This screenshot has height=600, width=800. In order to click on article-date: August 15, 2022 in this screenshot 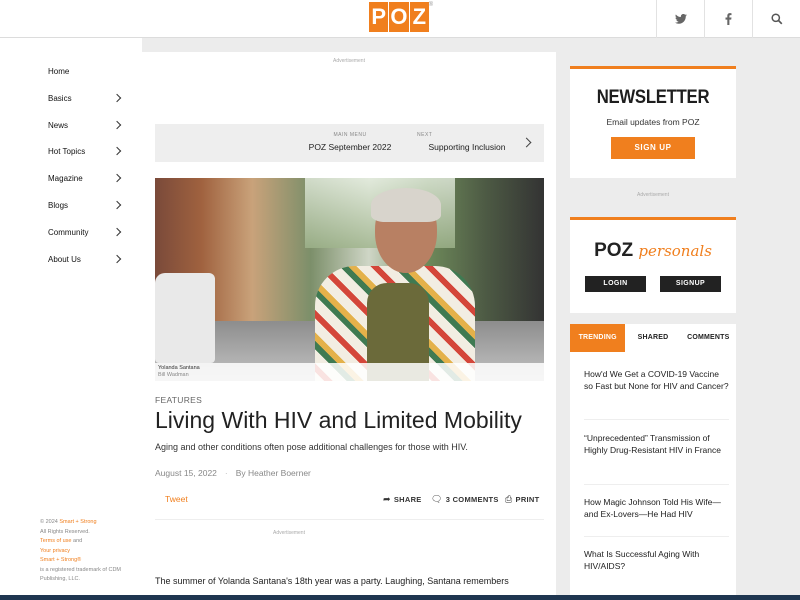, I will do `click(186, 473)`.